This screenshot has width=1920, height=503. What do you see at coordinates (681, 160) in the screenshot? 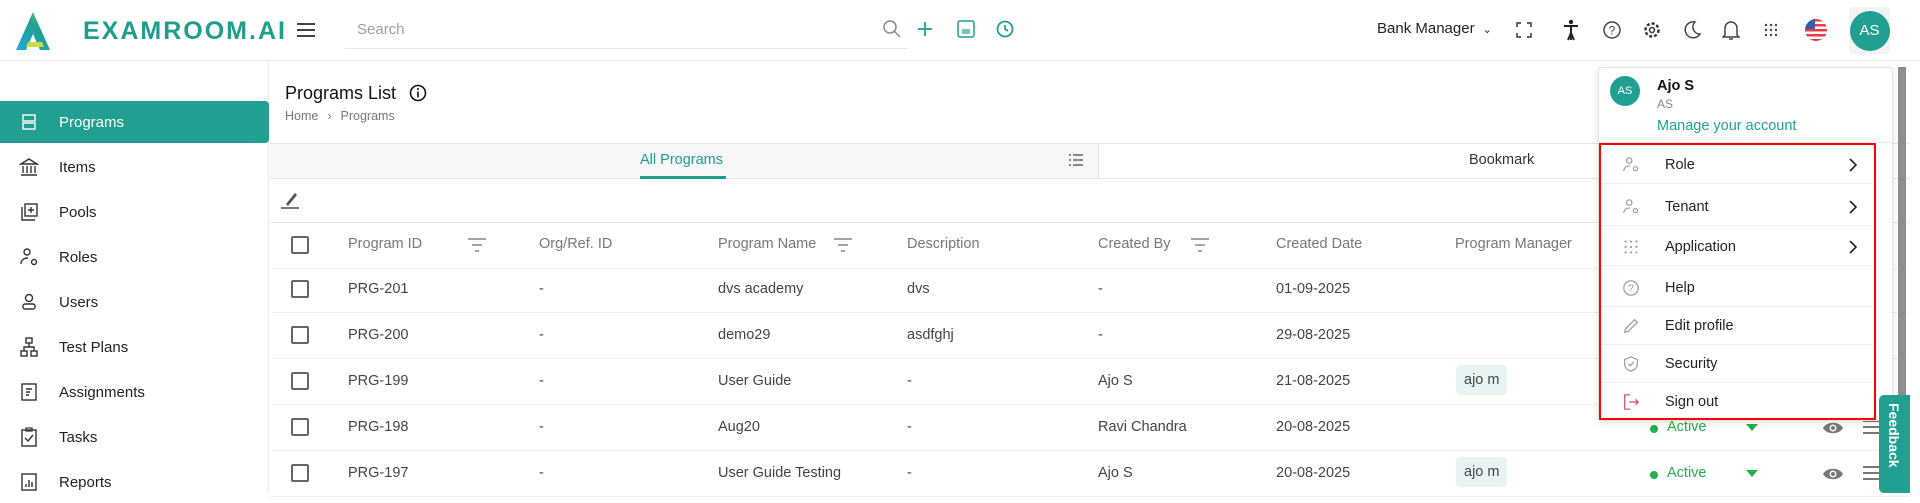
I see `tab-all-programs: All Programs` at bounding box center [681, 160].